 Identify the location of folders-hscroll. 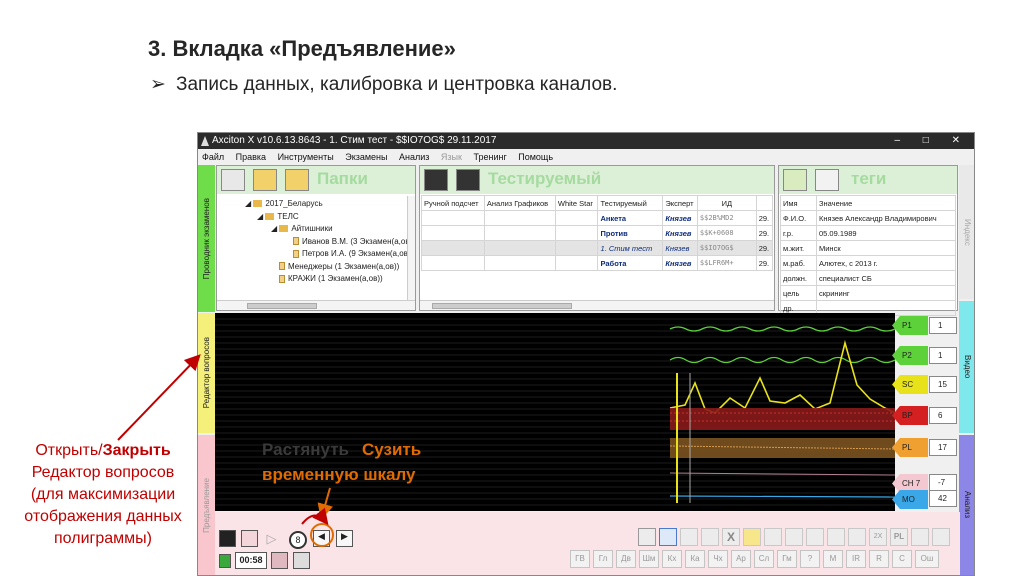
(316, 305).